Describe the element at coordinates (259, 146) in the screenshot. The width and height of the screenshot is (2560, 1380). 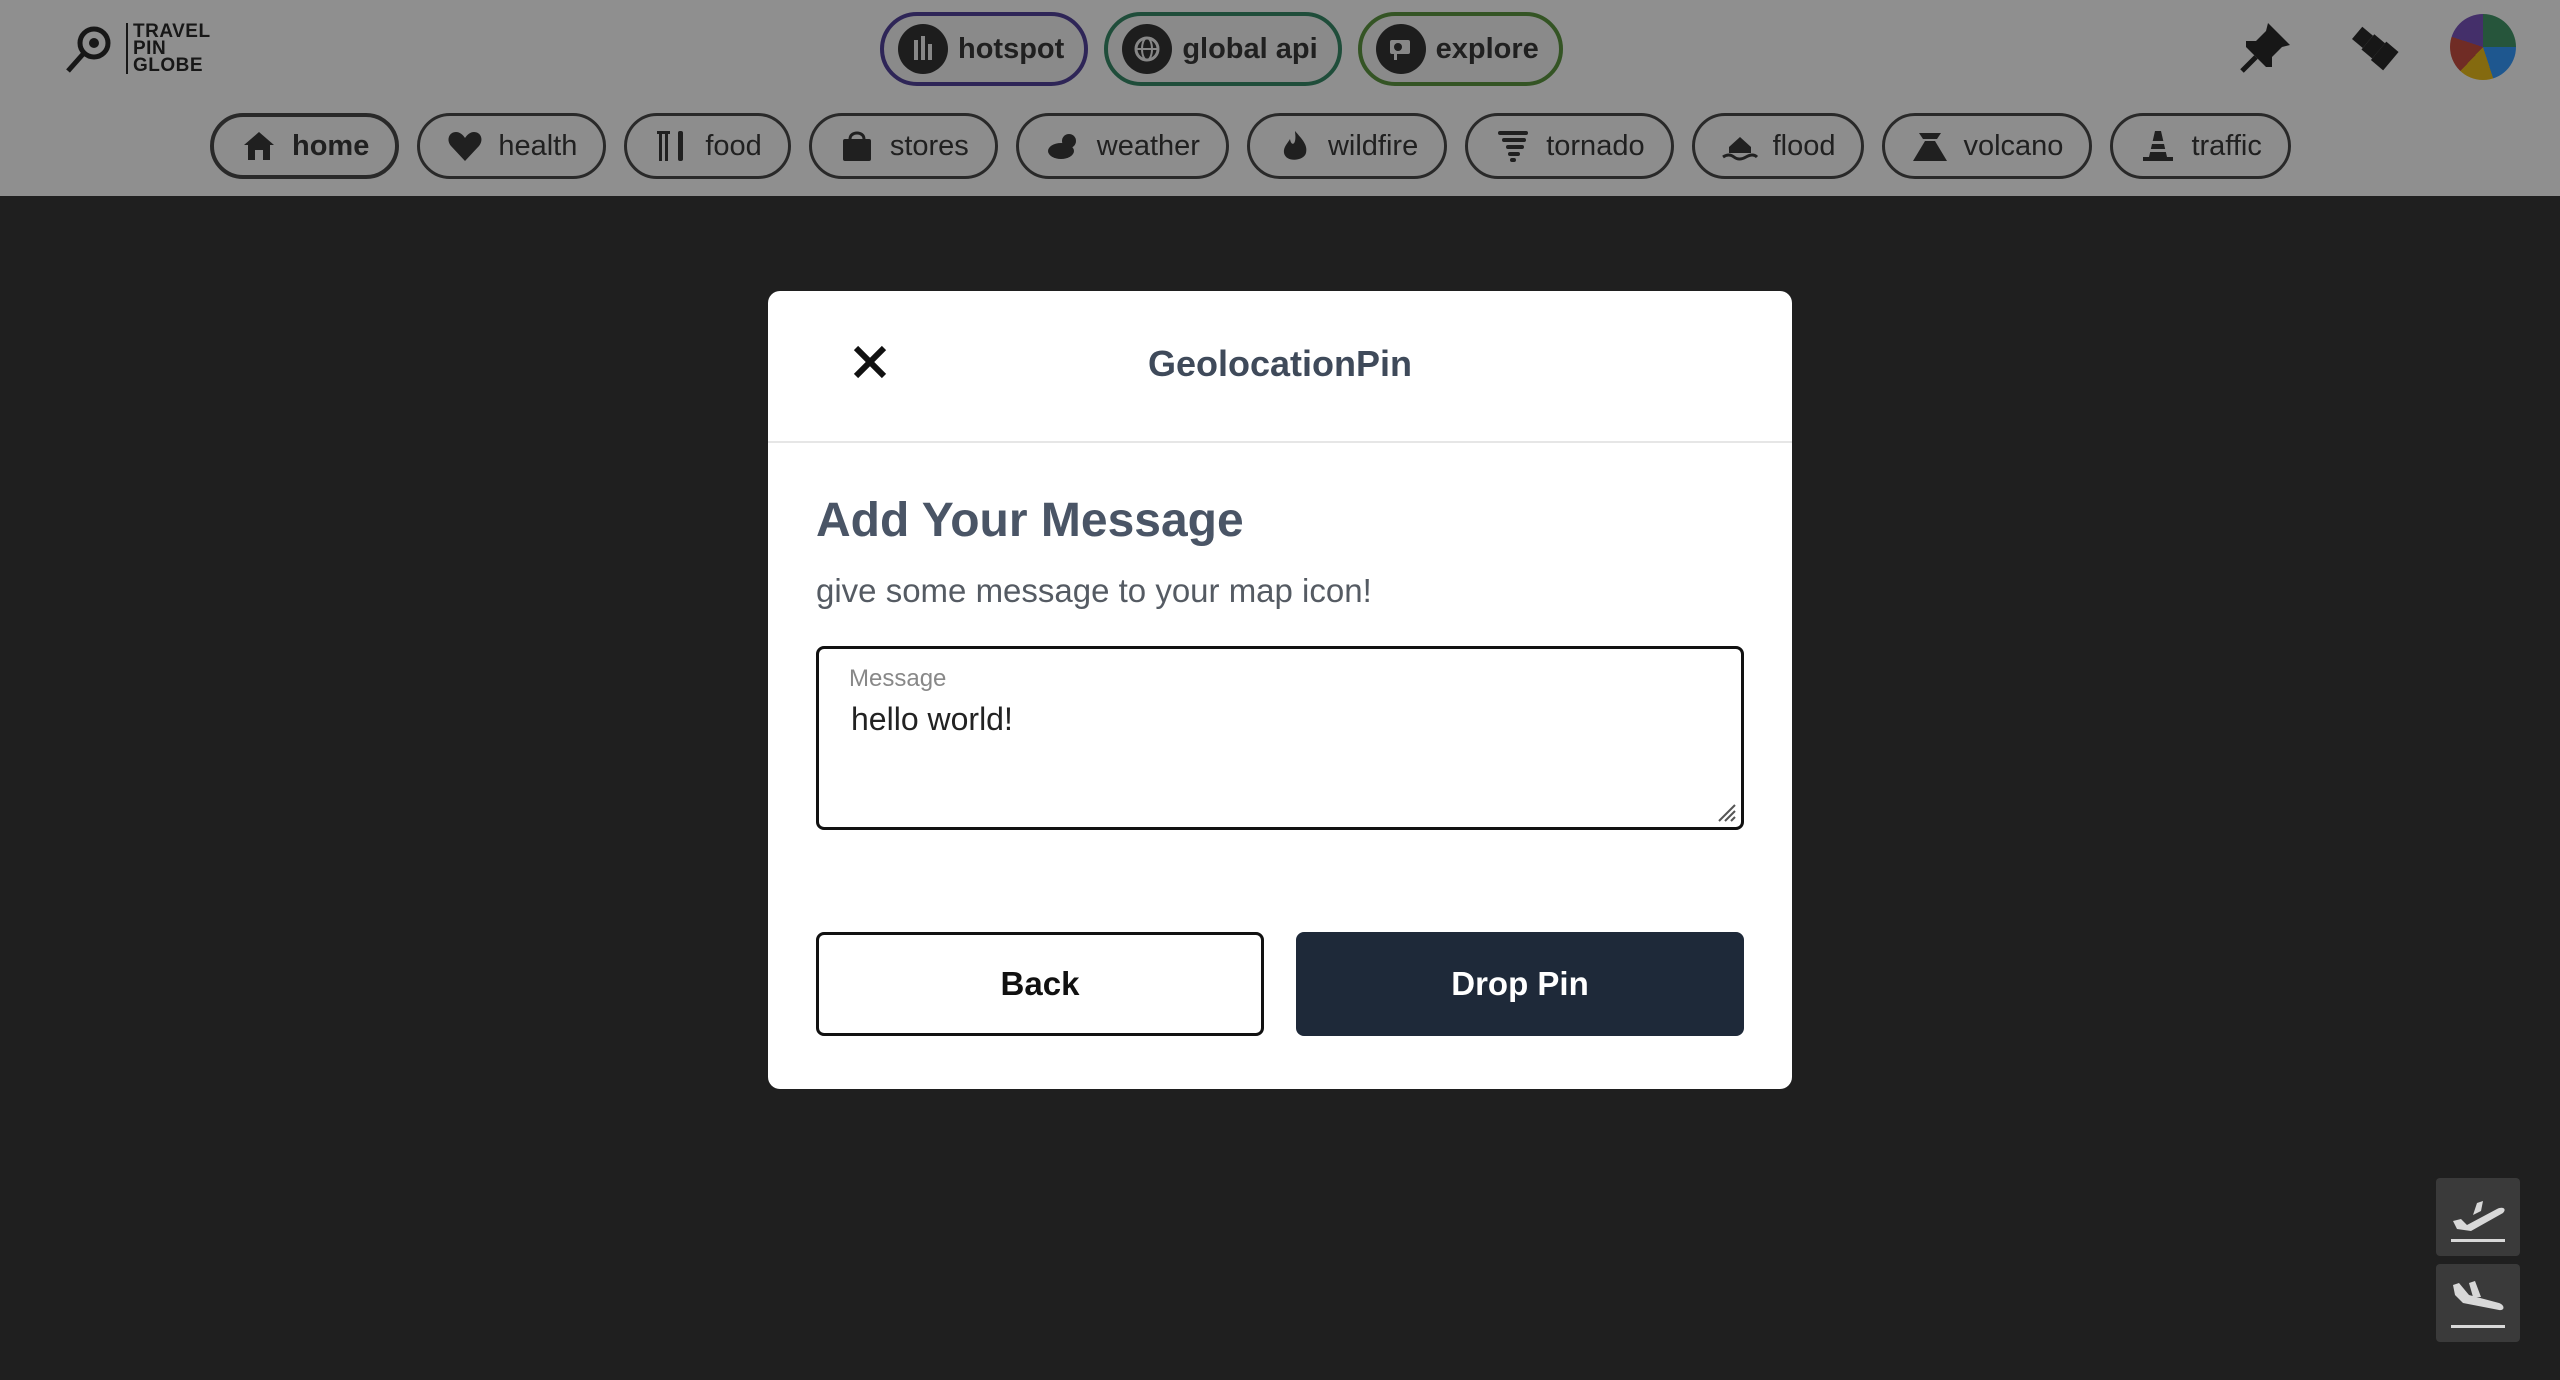
I see `home-icon` at that location.